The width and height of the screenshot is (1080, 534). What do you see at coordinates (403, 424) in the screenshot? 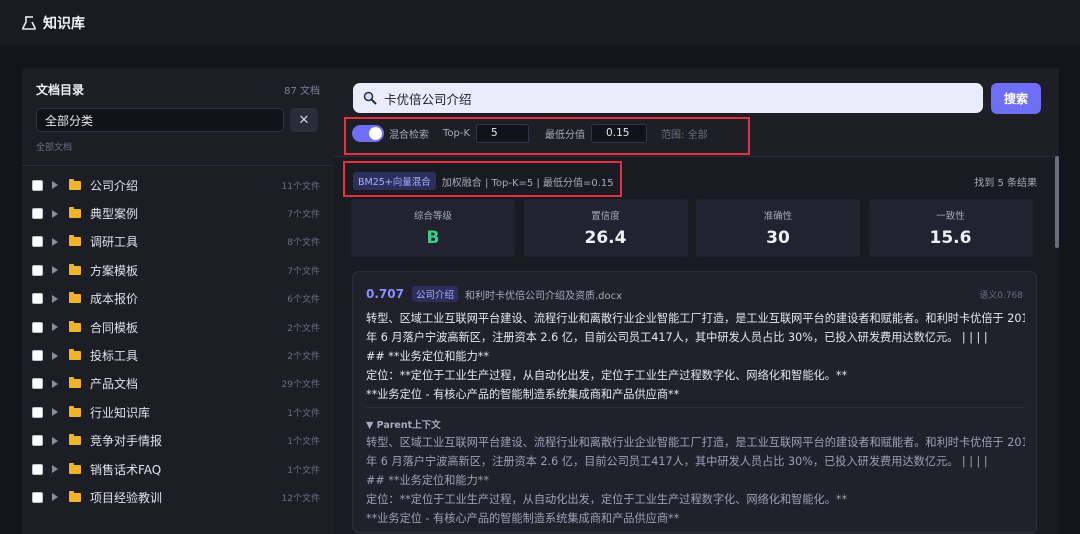
I see `parent-context-toggle: ▼ Parent上下文` at bounding box center [403, 424].